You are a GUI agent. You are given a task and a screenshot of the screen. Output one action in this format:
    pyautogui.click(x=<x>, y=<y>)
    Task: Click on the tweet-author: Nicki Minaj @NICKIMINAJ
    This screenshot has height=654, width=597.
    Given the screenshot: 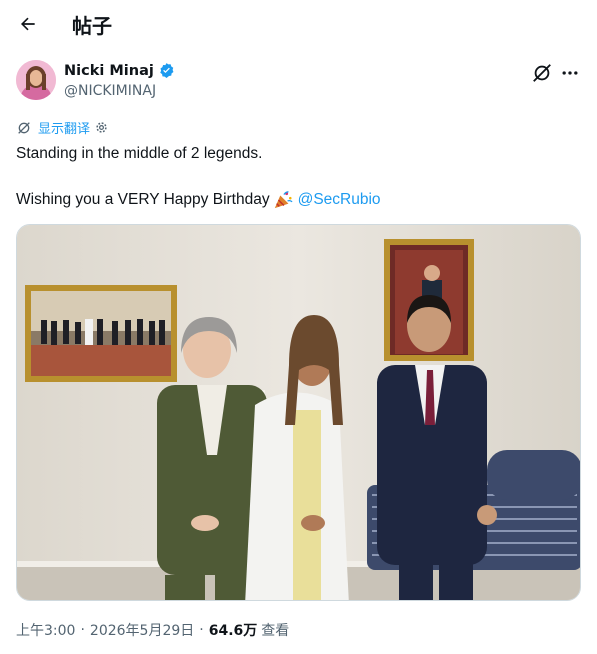 What is the action you would take?
    pyautogui.click(x=298, y=82)
    